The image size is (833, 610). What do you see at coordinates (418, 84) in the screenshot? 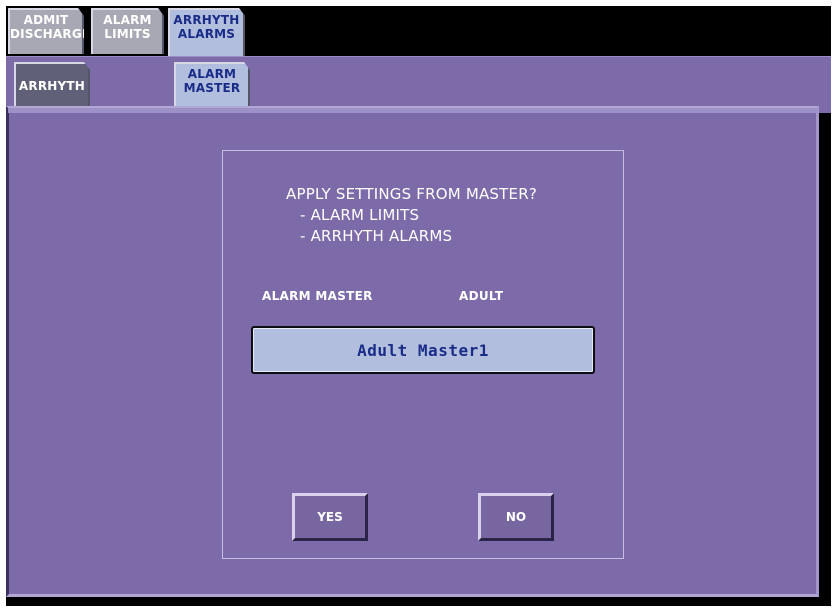
I see `subtab-bar` at bounding box center [418, 84].